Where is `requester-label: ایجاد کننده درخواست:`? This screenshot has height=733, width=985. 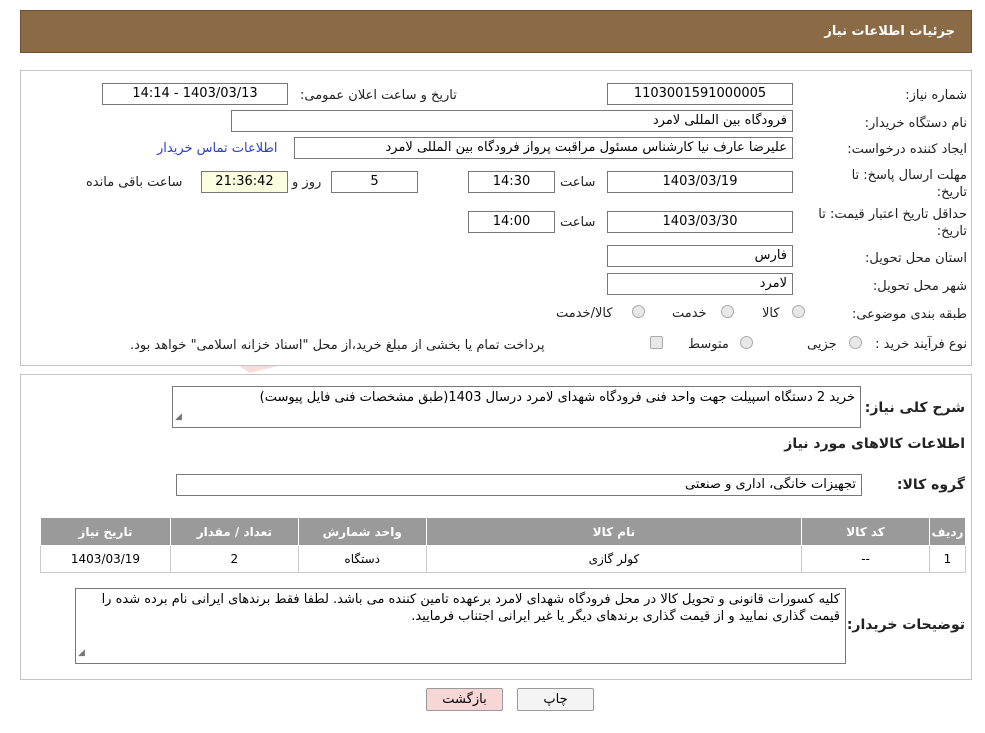
requester-label: ایجاد کننده درخواست: is located at coordinates (907, 149).